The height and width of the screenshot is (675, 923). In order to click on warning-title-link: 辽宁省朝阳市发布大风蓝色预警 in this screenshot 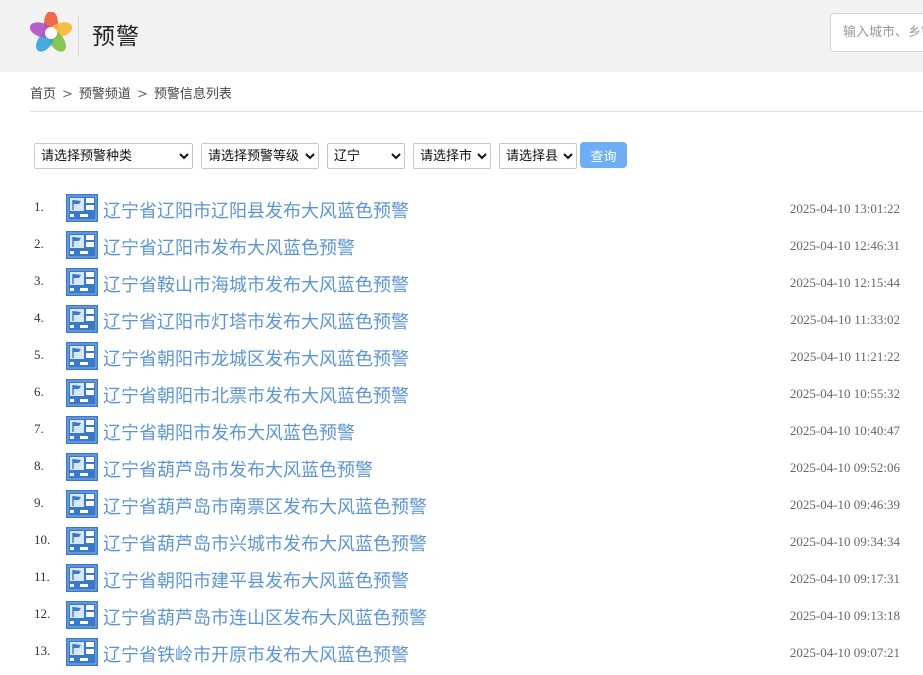, I will do `click(229, 432)`.